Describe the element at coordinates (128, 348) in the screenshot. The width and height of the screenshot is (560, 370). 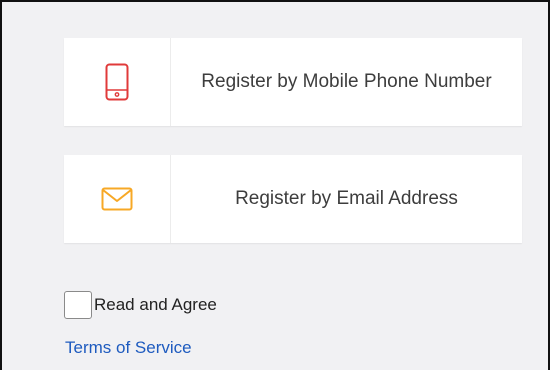
I see `terms-of-service-link: Terms of Service` at that location.